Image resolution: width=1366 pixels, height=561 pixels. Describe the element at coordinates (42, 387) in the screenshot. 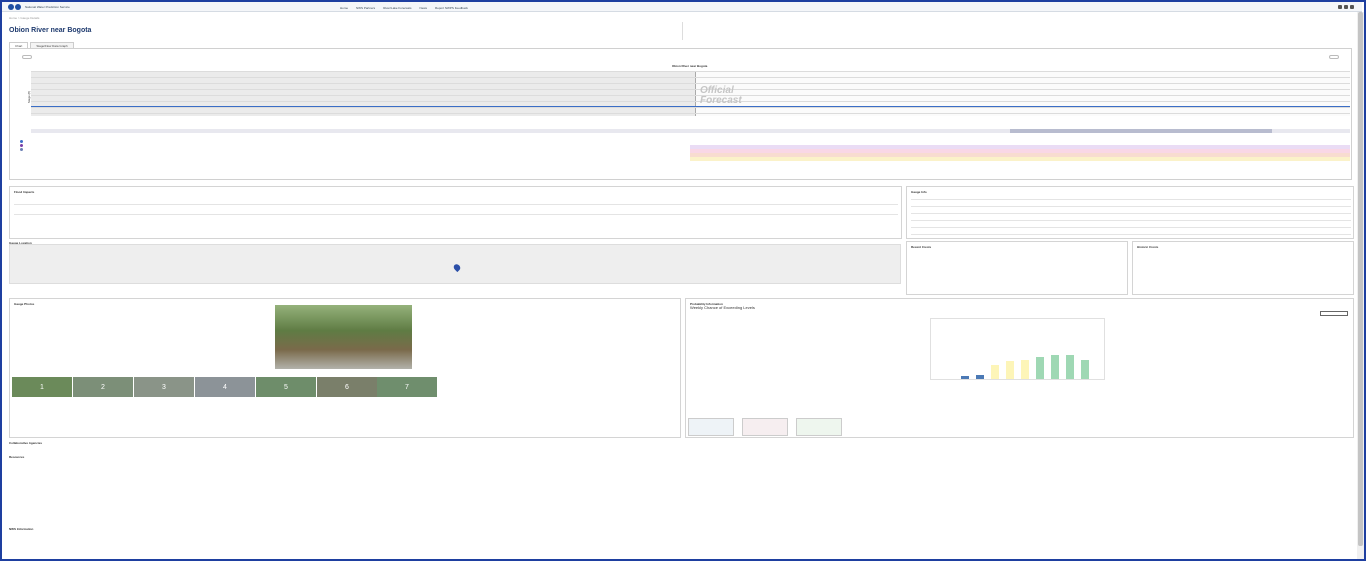

I see `photo-thumb-1: 1` at that location.